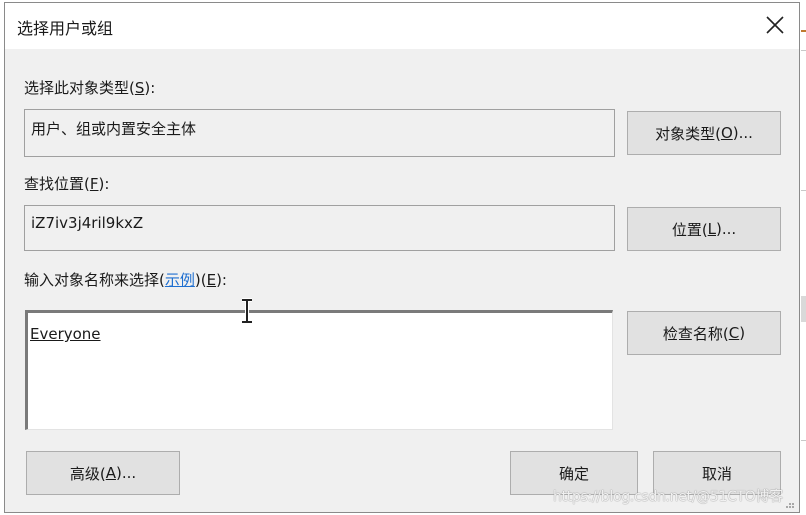  What do you see at coordinates (94, 280) in the screenshot?
I see `object-names-label-text: 输入对象名称来选择(` at bounding box center [94, 280].